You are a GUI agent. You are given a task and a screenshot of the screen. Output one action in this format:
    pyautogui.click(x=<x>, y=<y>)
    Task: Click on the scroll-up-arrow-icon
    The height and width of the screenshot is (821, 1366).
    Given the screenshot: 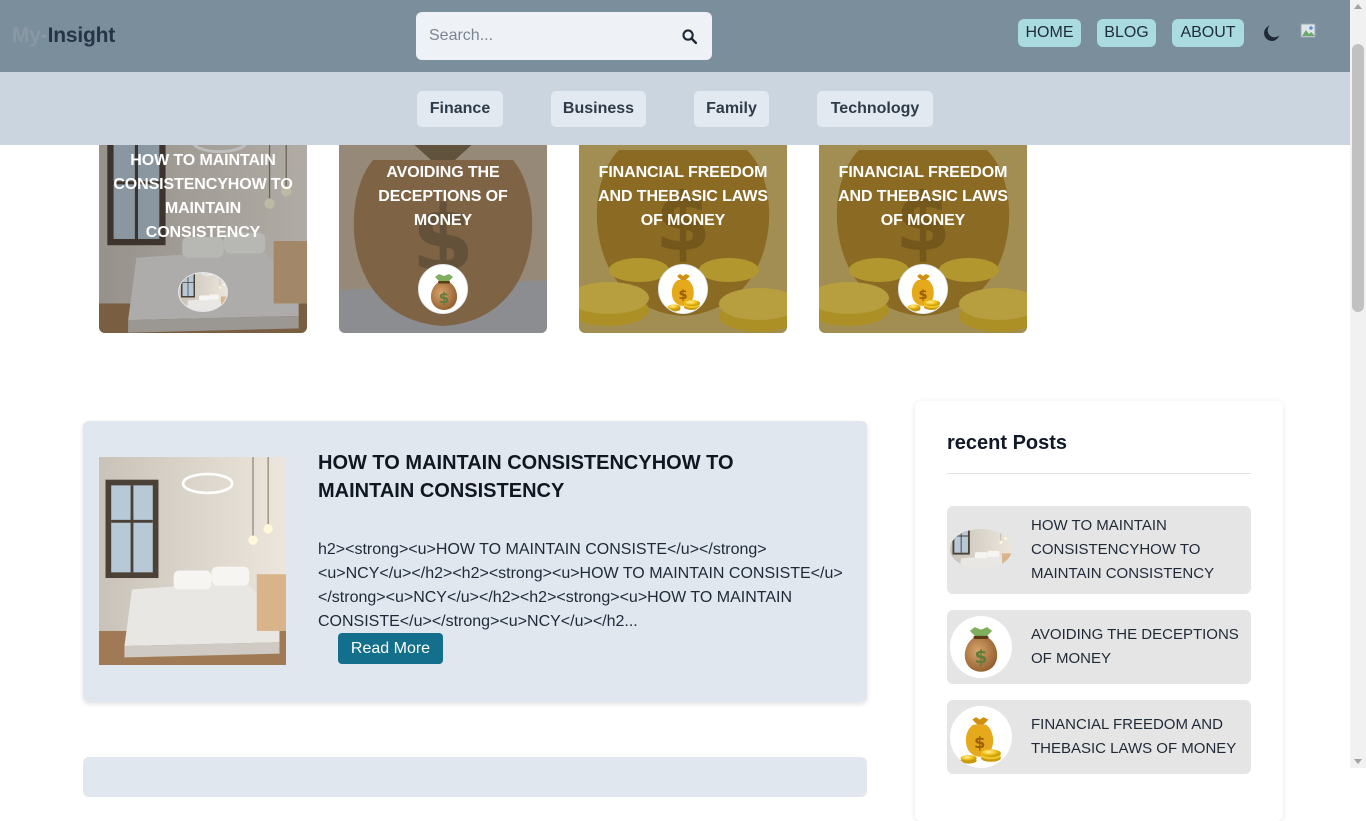 What is the action you would take?
    pyautogui.click(x=1358, y=6)
    